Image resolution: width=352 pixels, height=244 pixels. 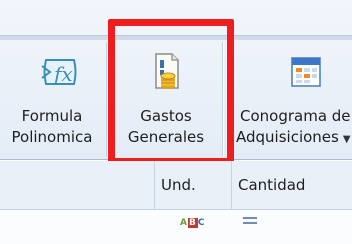 What do you see at coordinates (52, 137) in the screenshot?
I see `formula-label-line2: Polinomica` at bounding box center [52, 137].